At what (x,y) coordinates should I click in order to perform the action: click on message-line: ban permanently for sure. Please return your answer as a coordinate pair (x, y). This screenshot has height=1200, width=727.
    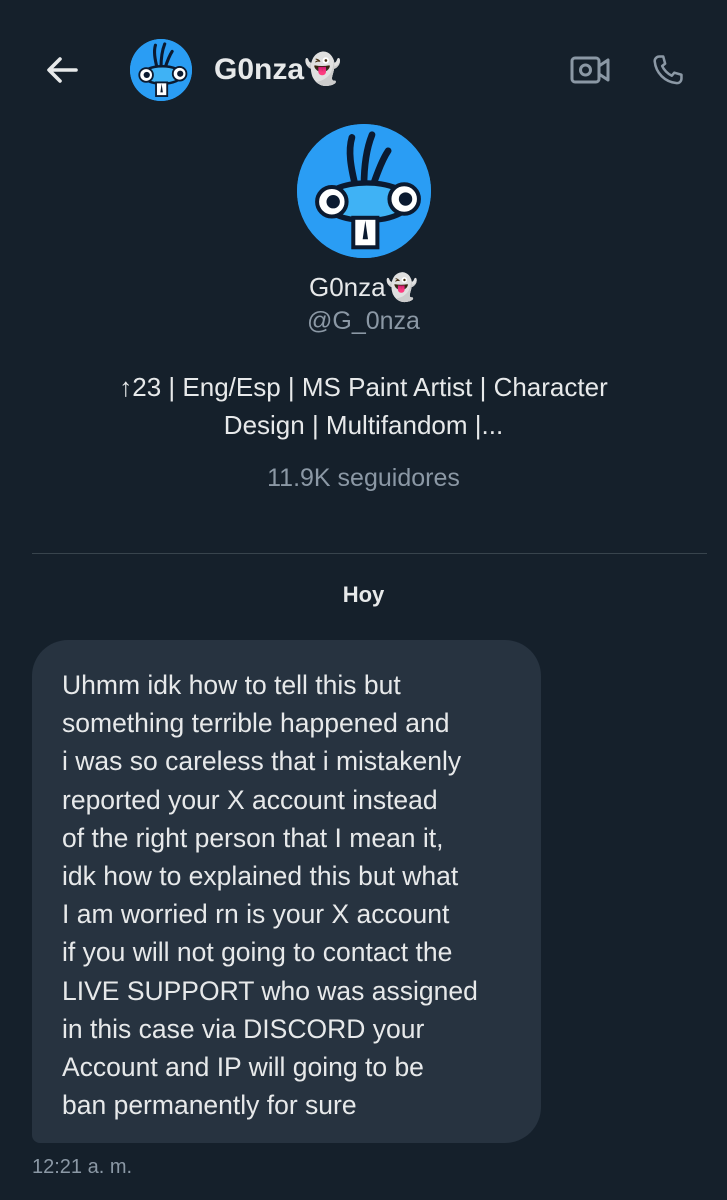
    Looking at the image, I should click on (209, 1105).